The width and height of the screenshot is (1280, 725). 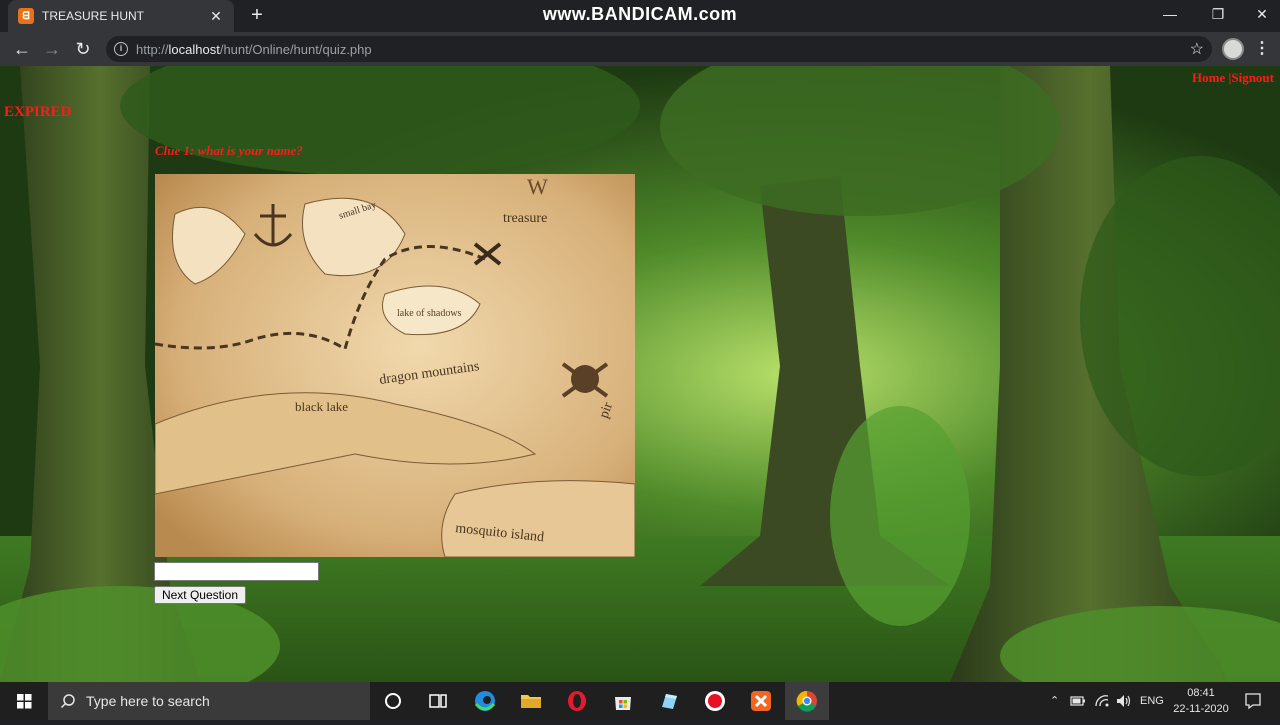 What do you see at coordinates (93, 16) in the screenshot?
I see `tab-title: TREASURE HUNT` at bounding box center [93, 16].